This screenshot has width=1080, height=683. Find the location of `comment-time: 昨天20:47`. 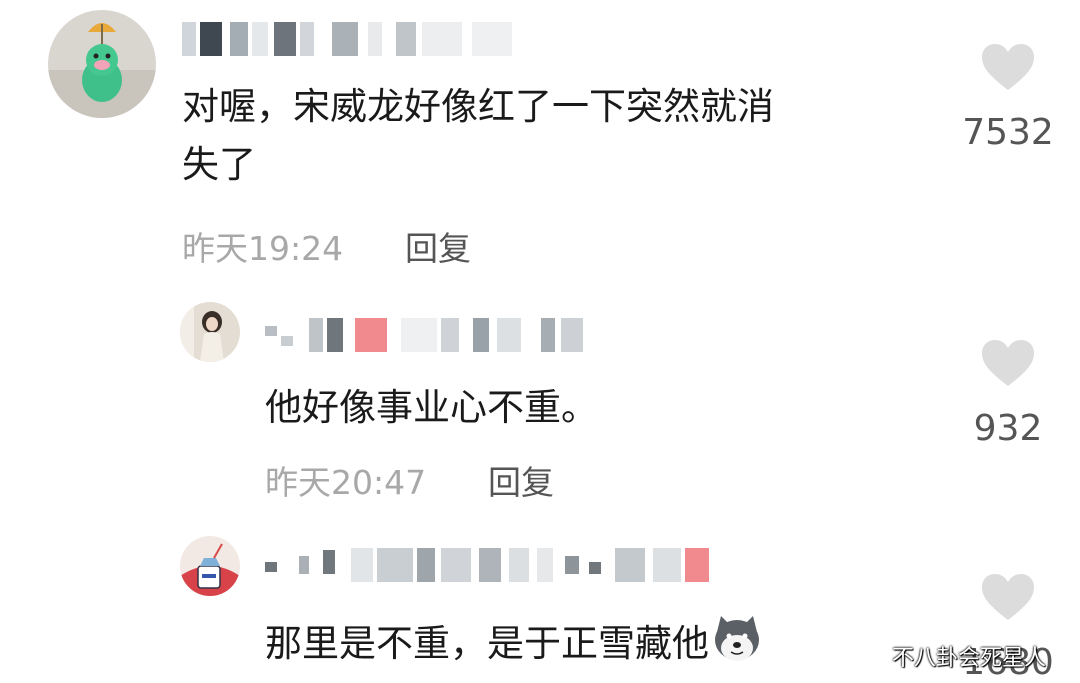

comment-time: 昨天20:47 is located at coordinates (346, 482).